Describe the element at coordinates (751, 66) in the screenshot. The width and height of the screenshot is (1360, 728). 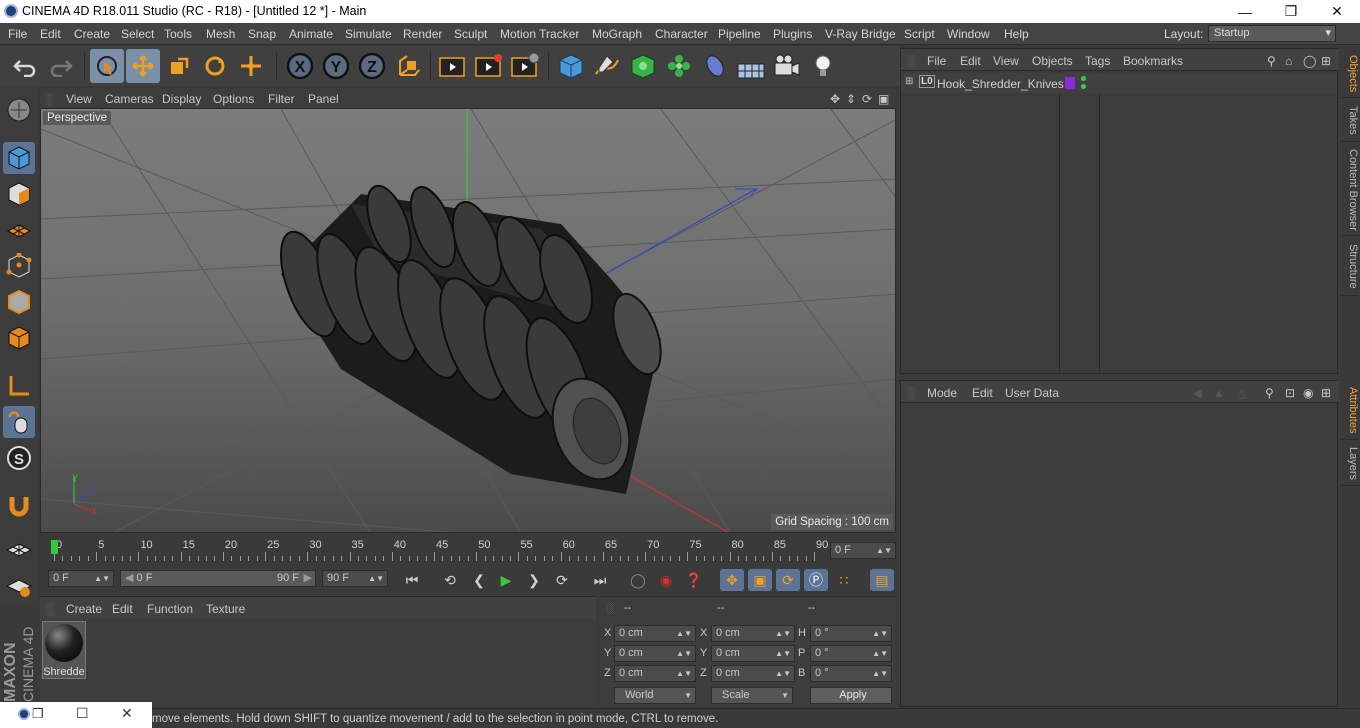
I see `floor-scene-icon` at that location.